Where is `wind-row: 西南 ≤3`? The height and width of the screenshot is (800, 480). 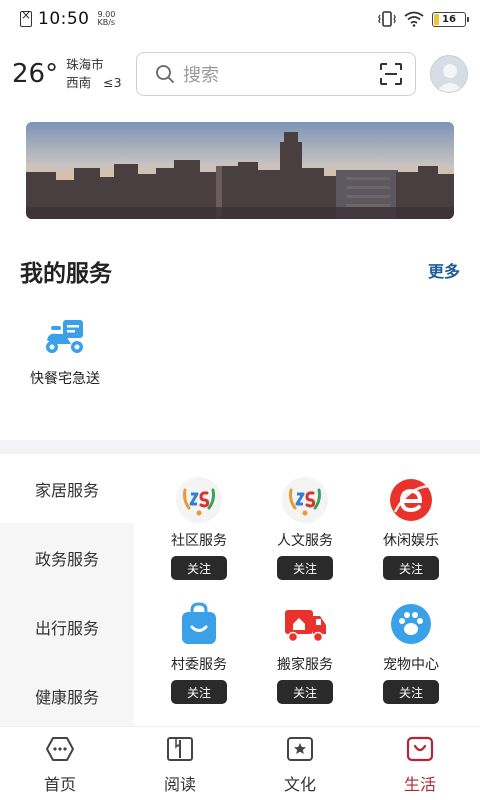
wind-row: 西南 ≤3 is located at coordinates (93, 83).